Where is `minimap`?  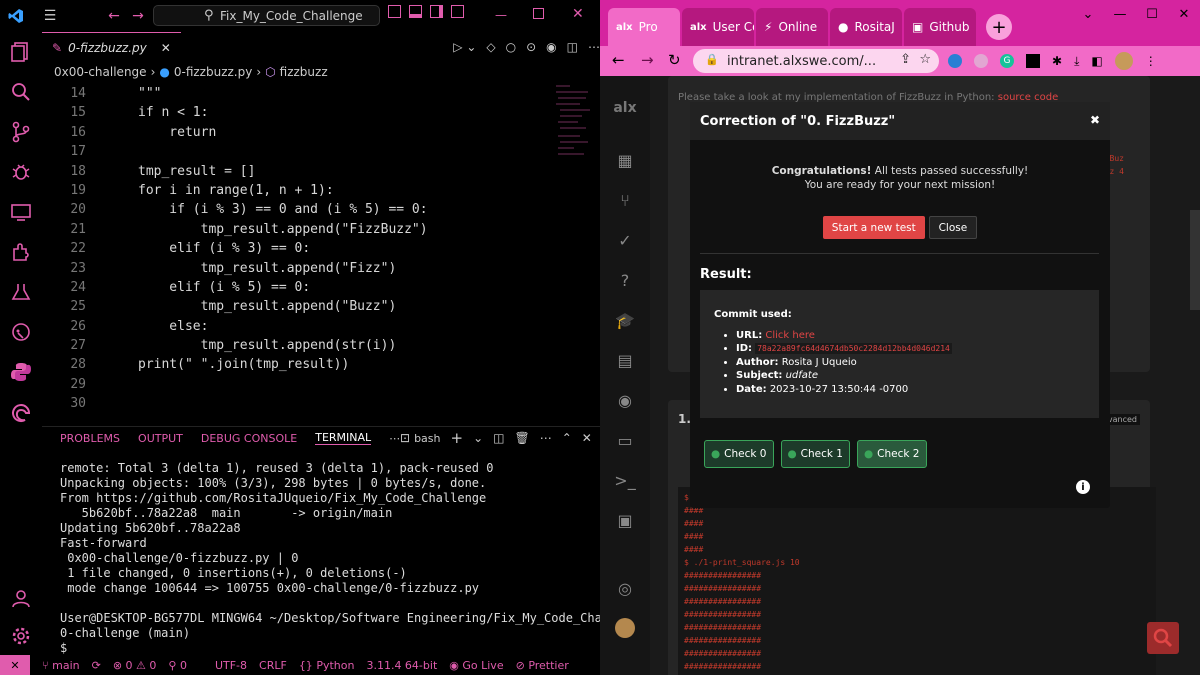 minimap is located at coordinates (575, 135).